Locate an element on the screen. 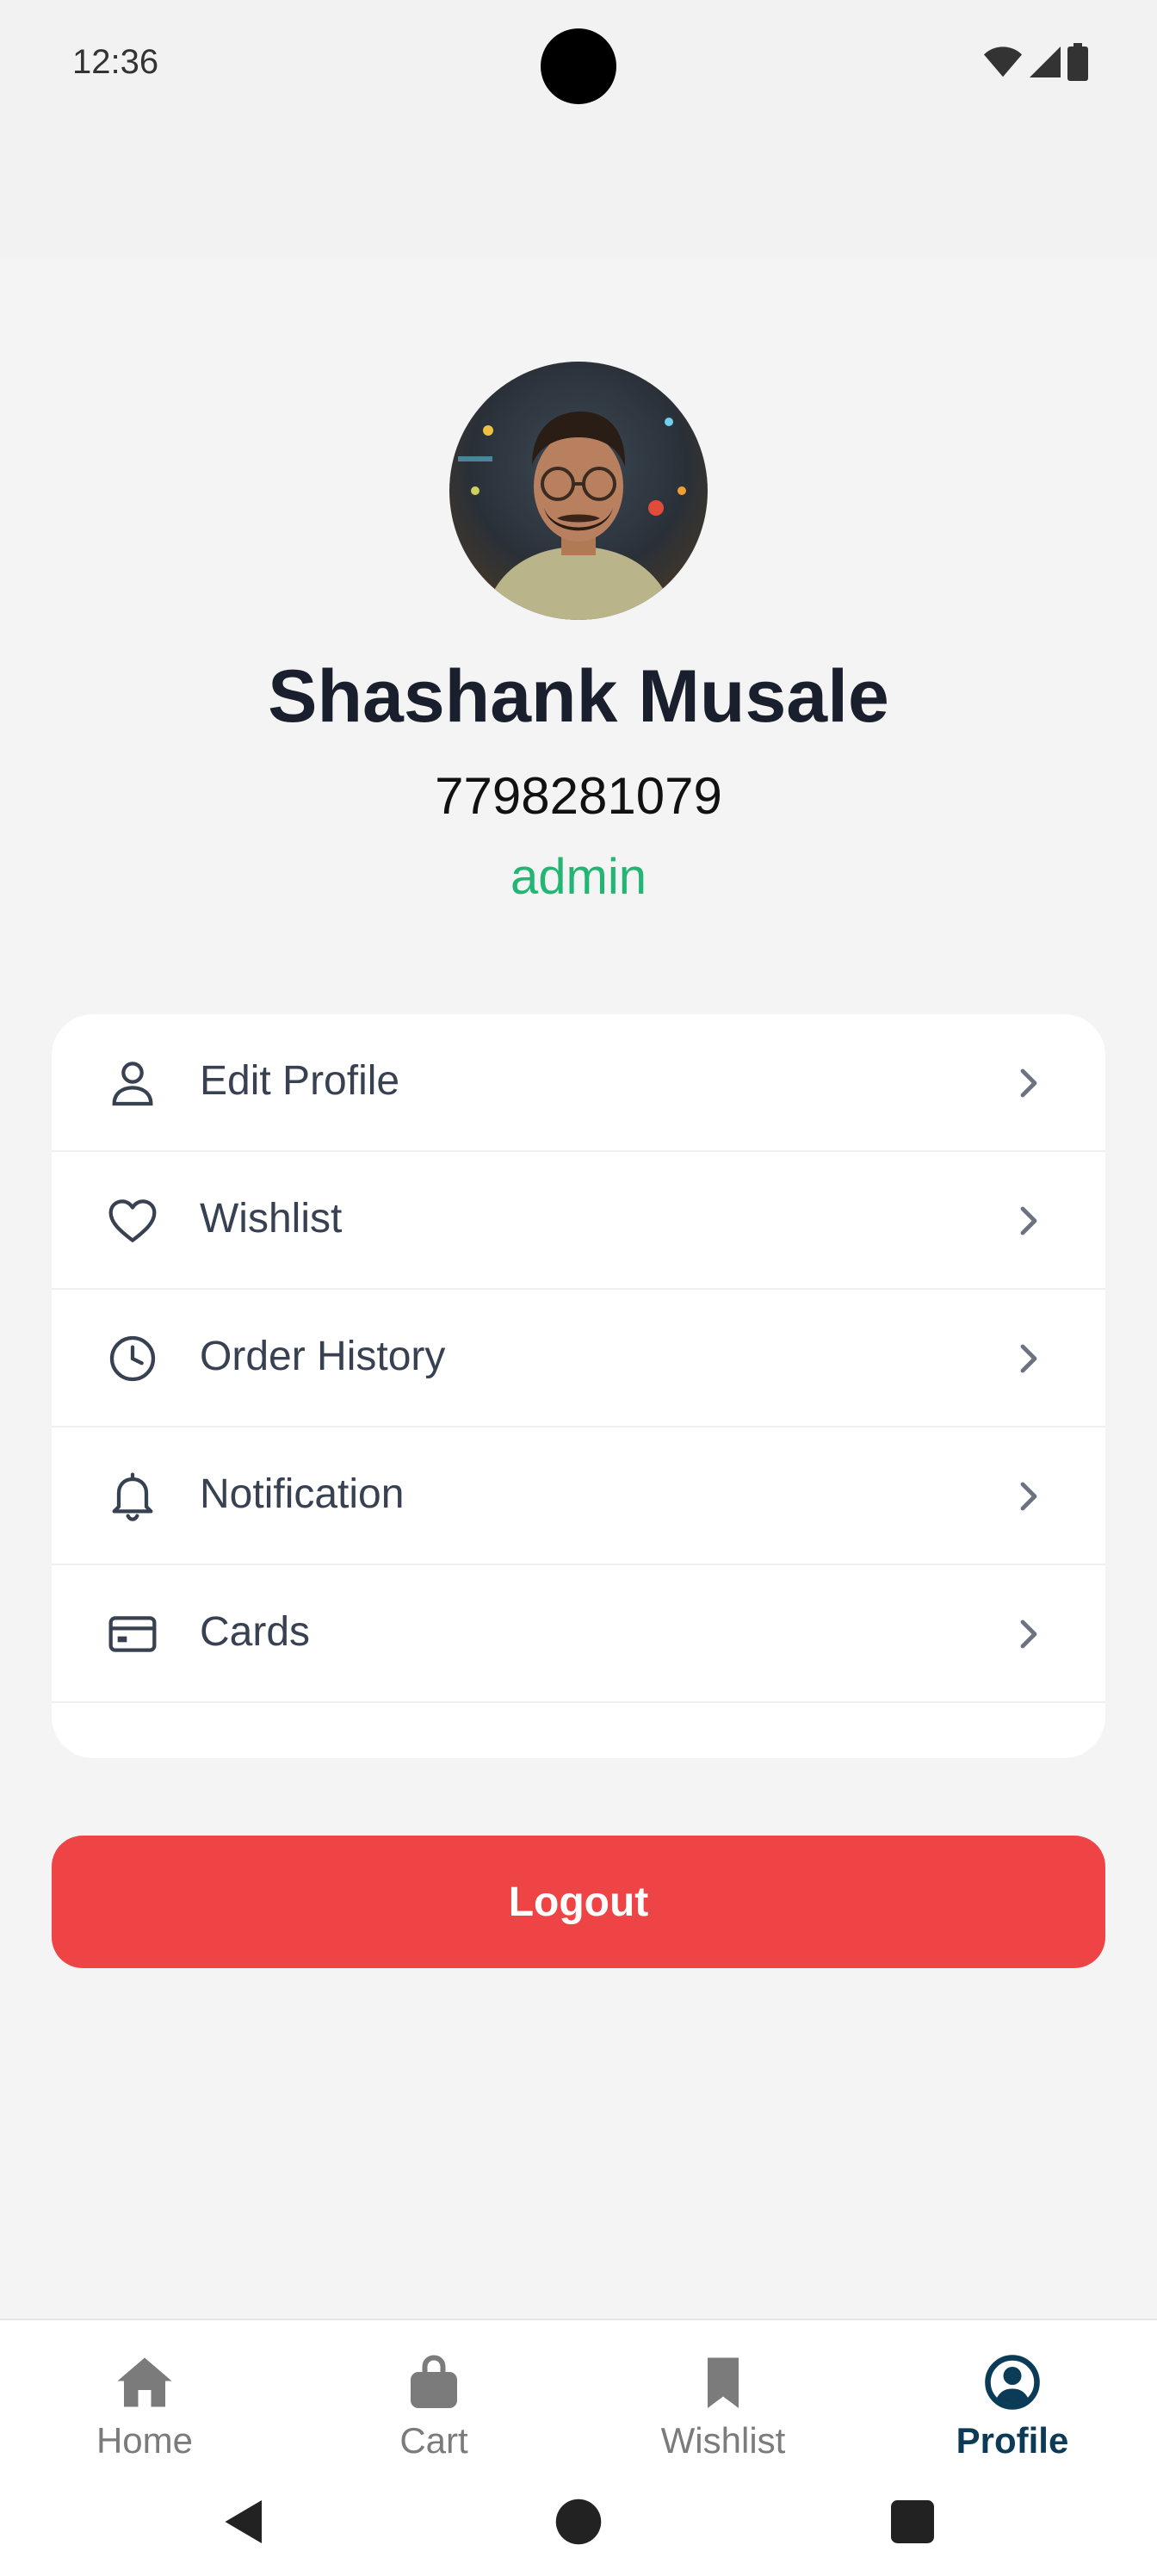  profile-avatar is located at coordinates (579, 491).